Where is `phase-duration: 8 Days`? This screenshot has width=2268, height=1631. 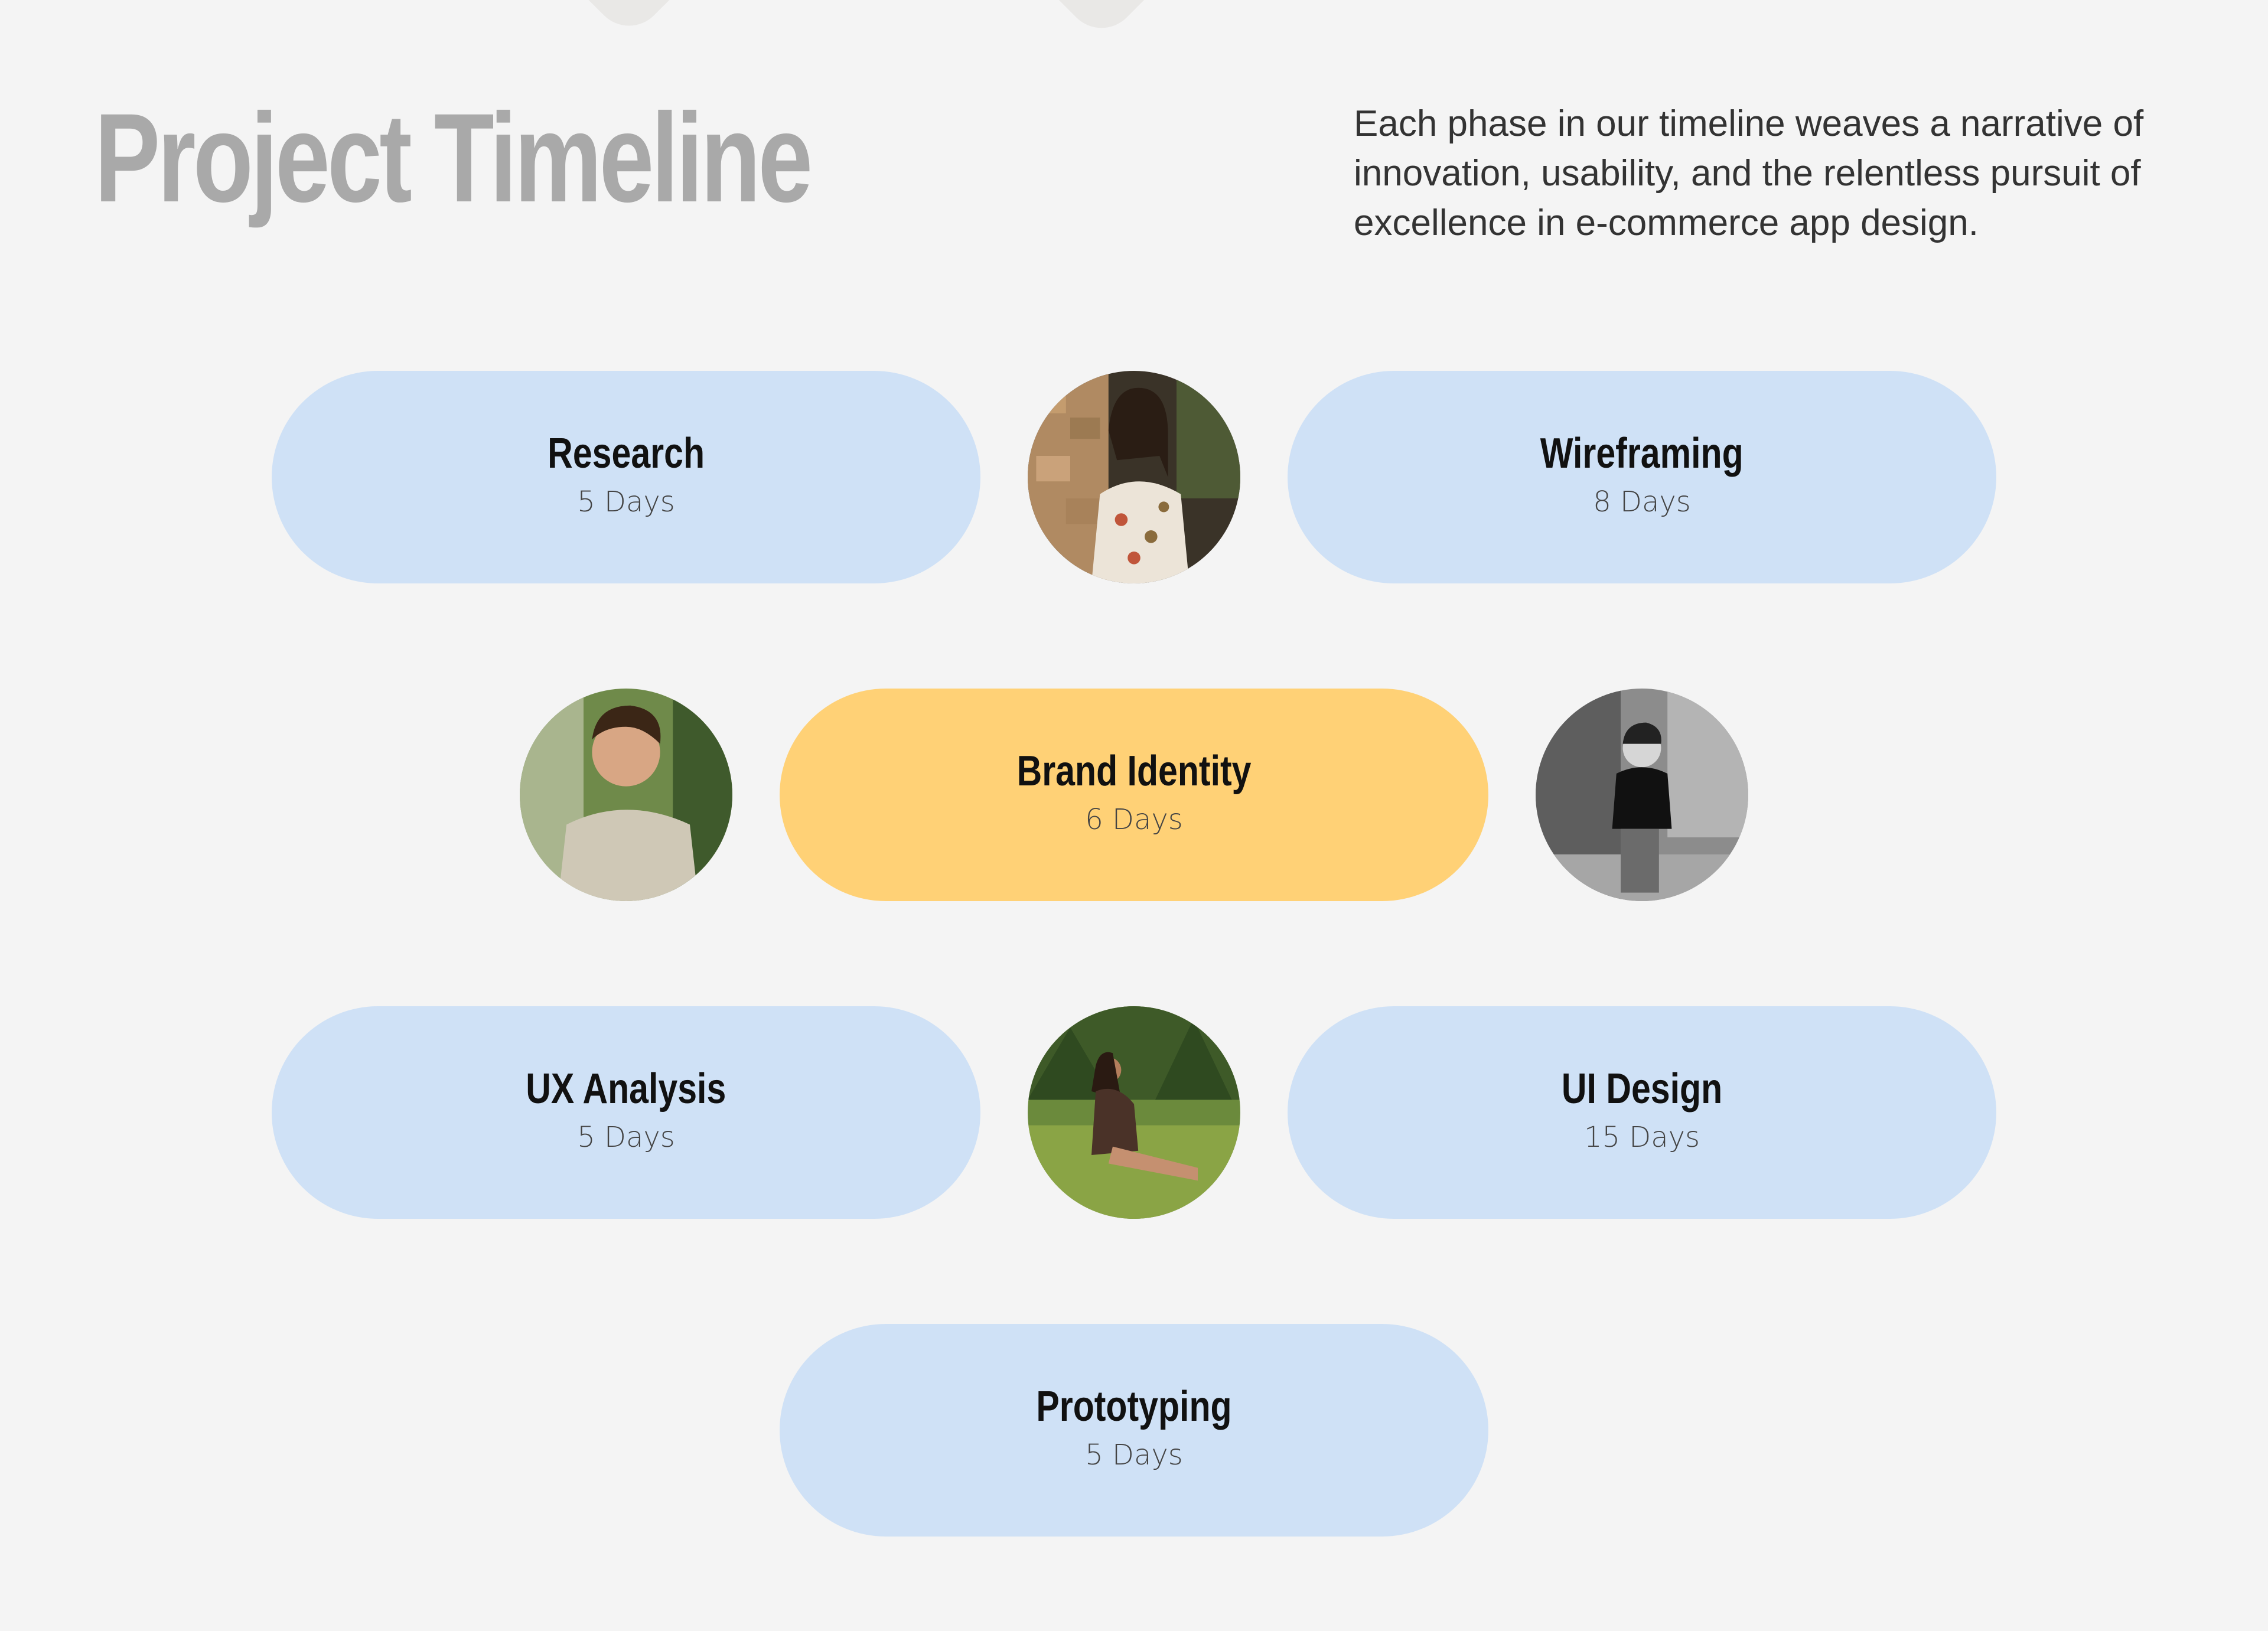
phase-duration: 8 Days is located at coordinates (1642, 501).